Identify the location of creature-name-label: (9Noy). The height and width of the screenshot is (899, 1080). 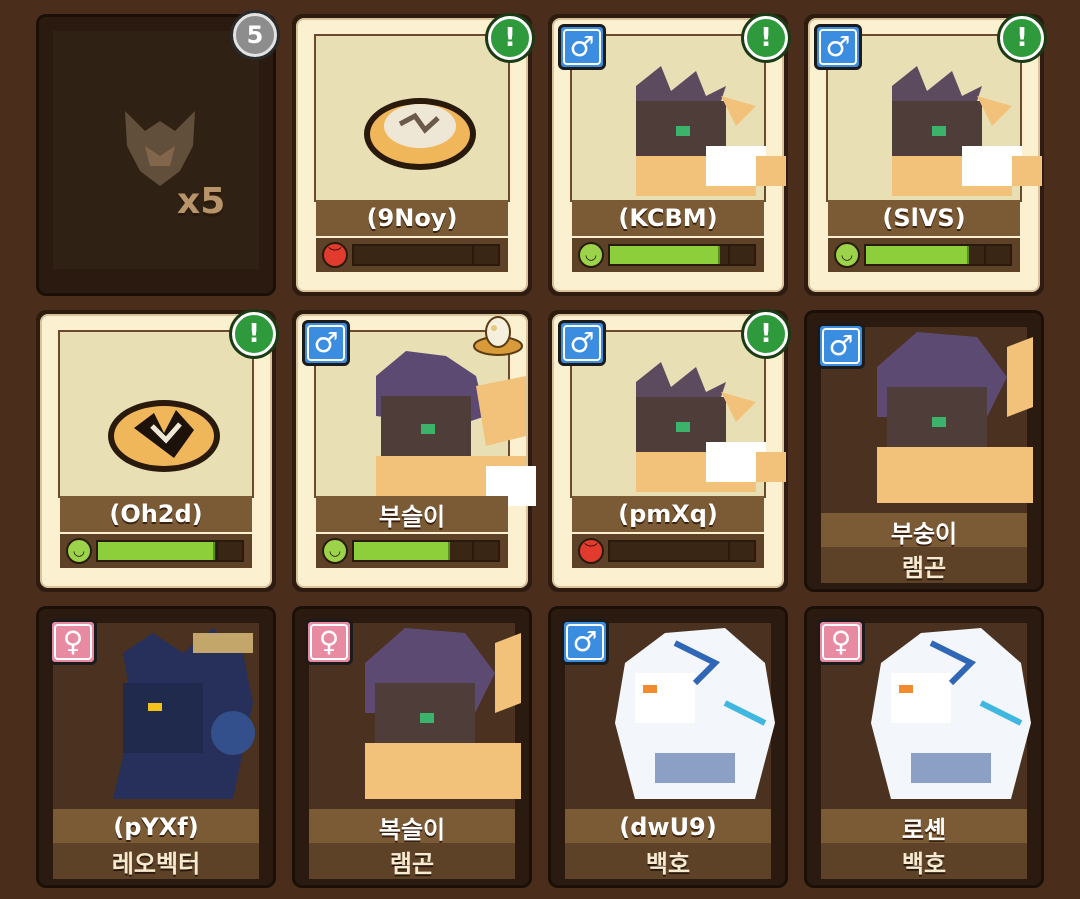
(412, 218).